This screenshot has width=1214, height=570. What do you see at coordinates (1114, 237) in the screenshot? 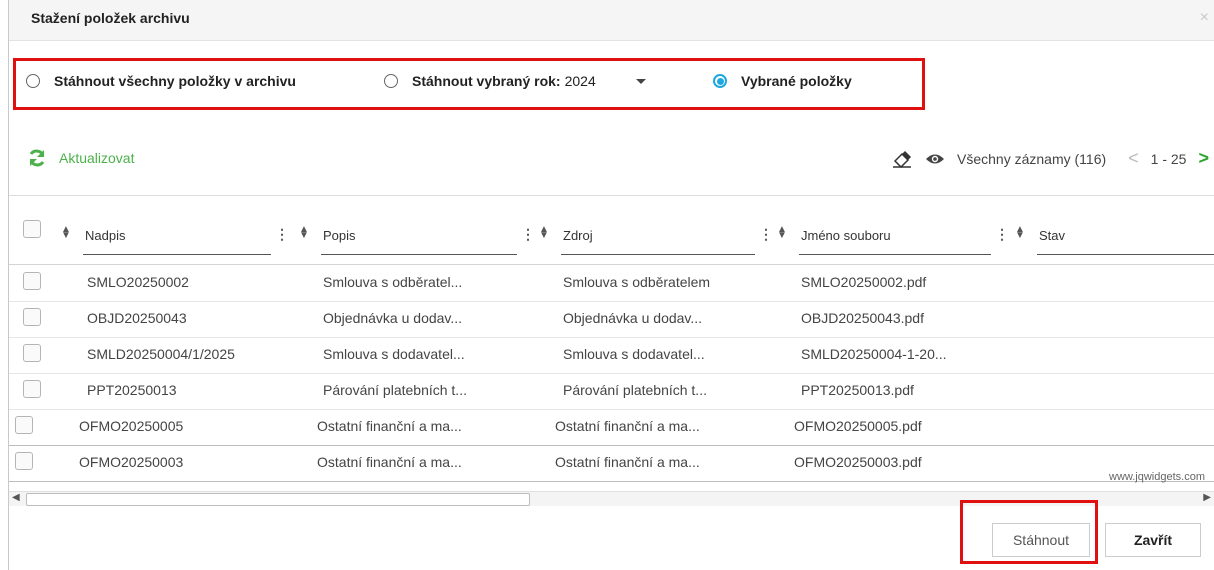
I see `column-header-stav: ▲ ▼ Stav` at bounding box center [1114, 237].